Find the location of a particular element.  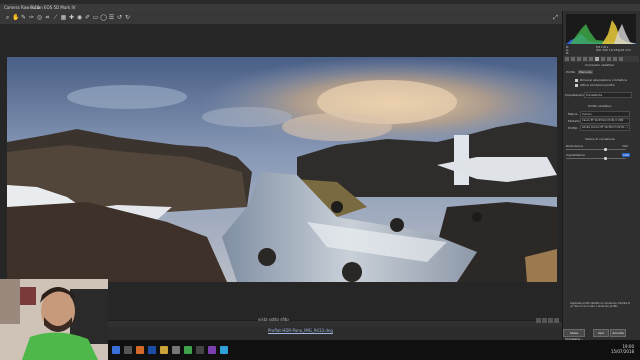

system-clock: 19:00 15/07/2018 is located at coordinates (622, 349).